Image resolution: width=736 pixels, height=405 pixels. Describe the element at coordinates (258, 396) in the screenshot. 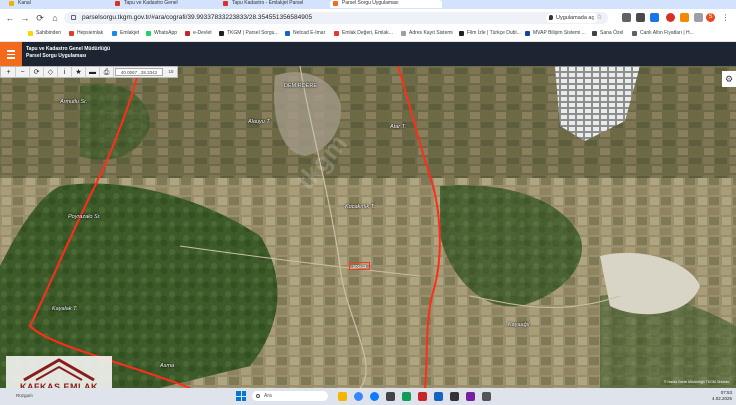

I see `search-icon` at that location.